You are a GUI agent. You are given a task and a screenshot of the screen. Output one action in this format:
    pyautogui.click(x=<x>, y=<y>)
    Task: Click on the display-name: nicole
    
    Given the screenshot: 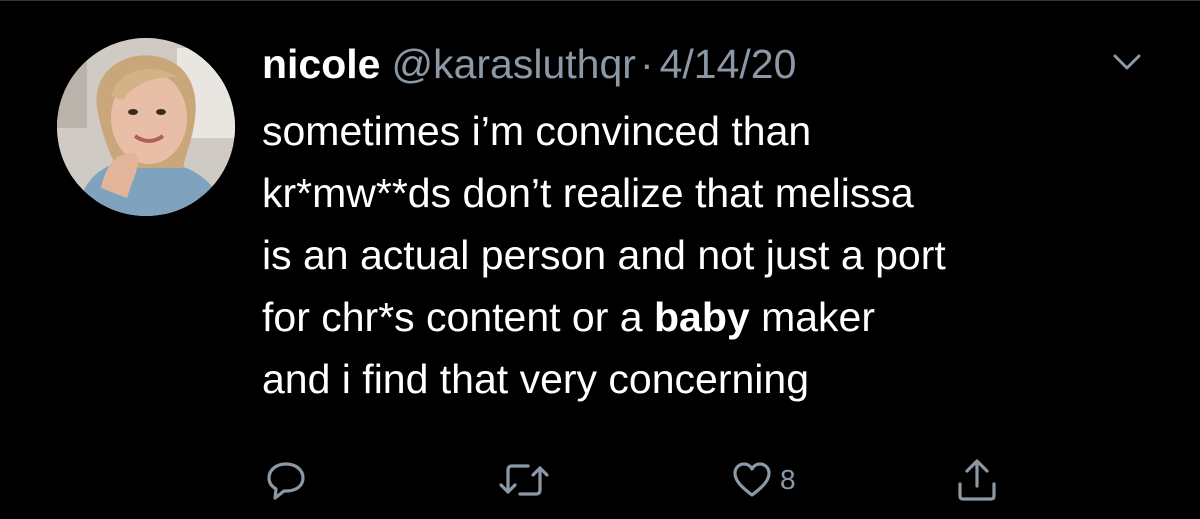 What is the action you would take?
    pyautogui.click(x=321, y=64)
    